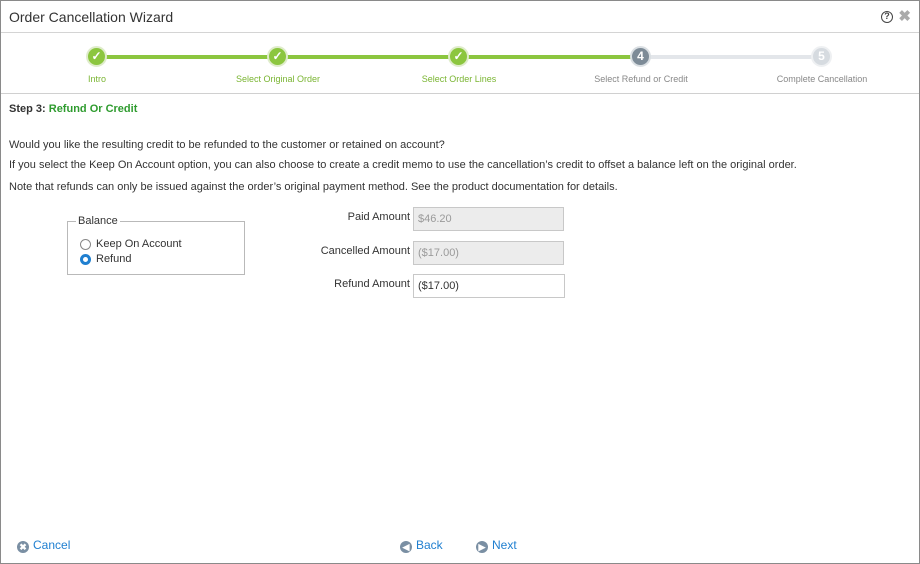  I want to click on step-4-number: 4, so click(640, 56).